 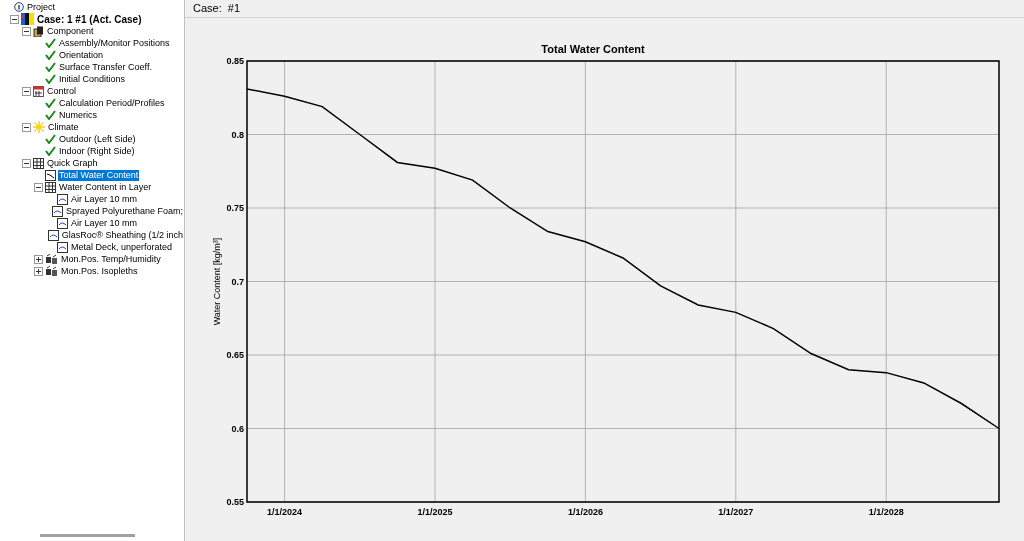 What do you see at coordinates (235, 502) in the screenshot?
I see `y-tick-label: 0.55` at bounding box center [235, 502].